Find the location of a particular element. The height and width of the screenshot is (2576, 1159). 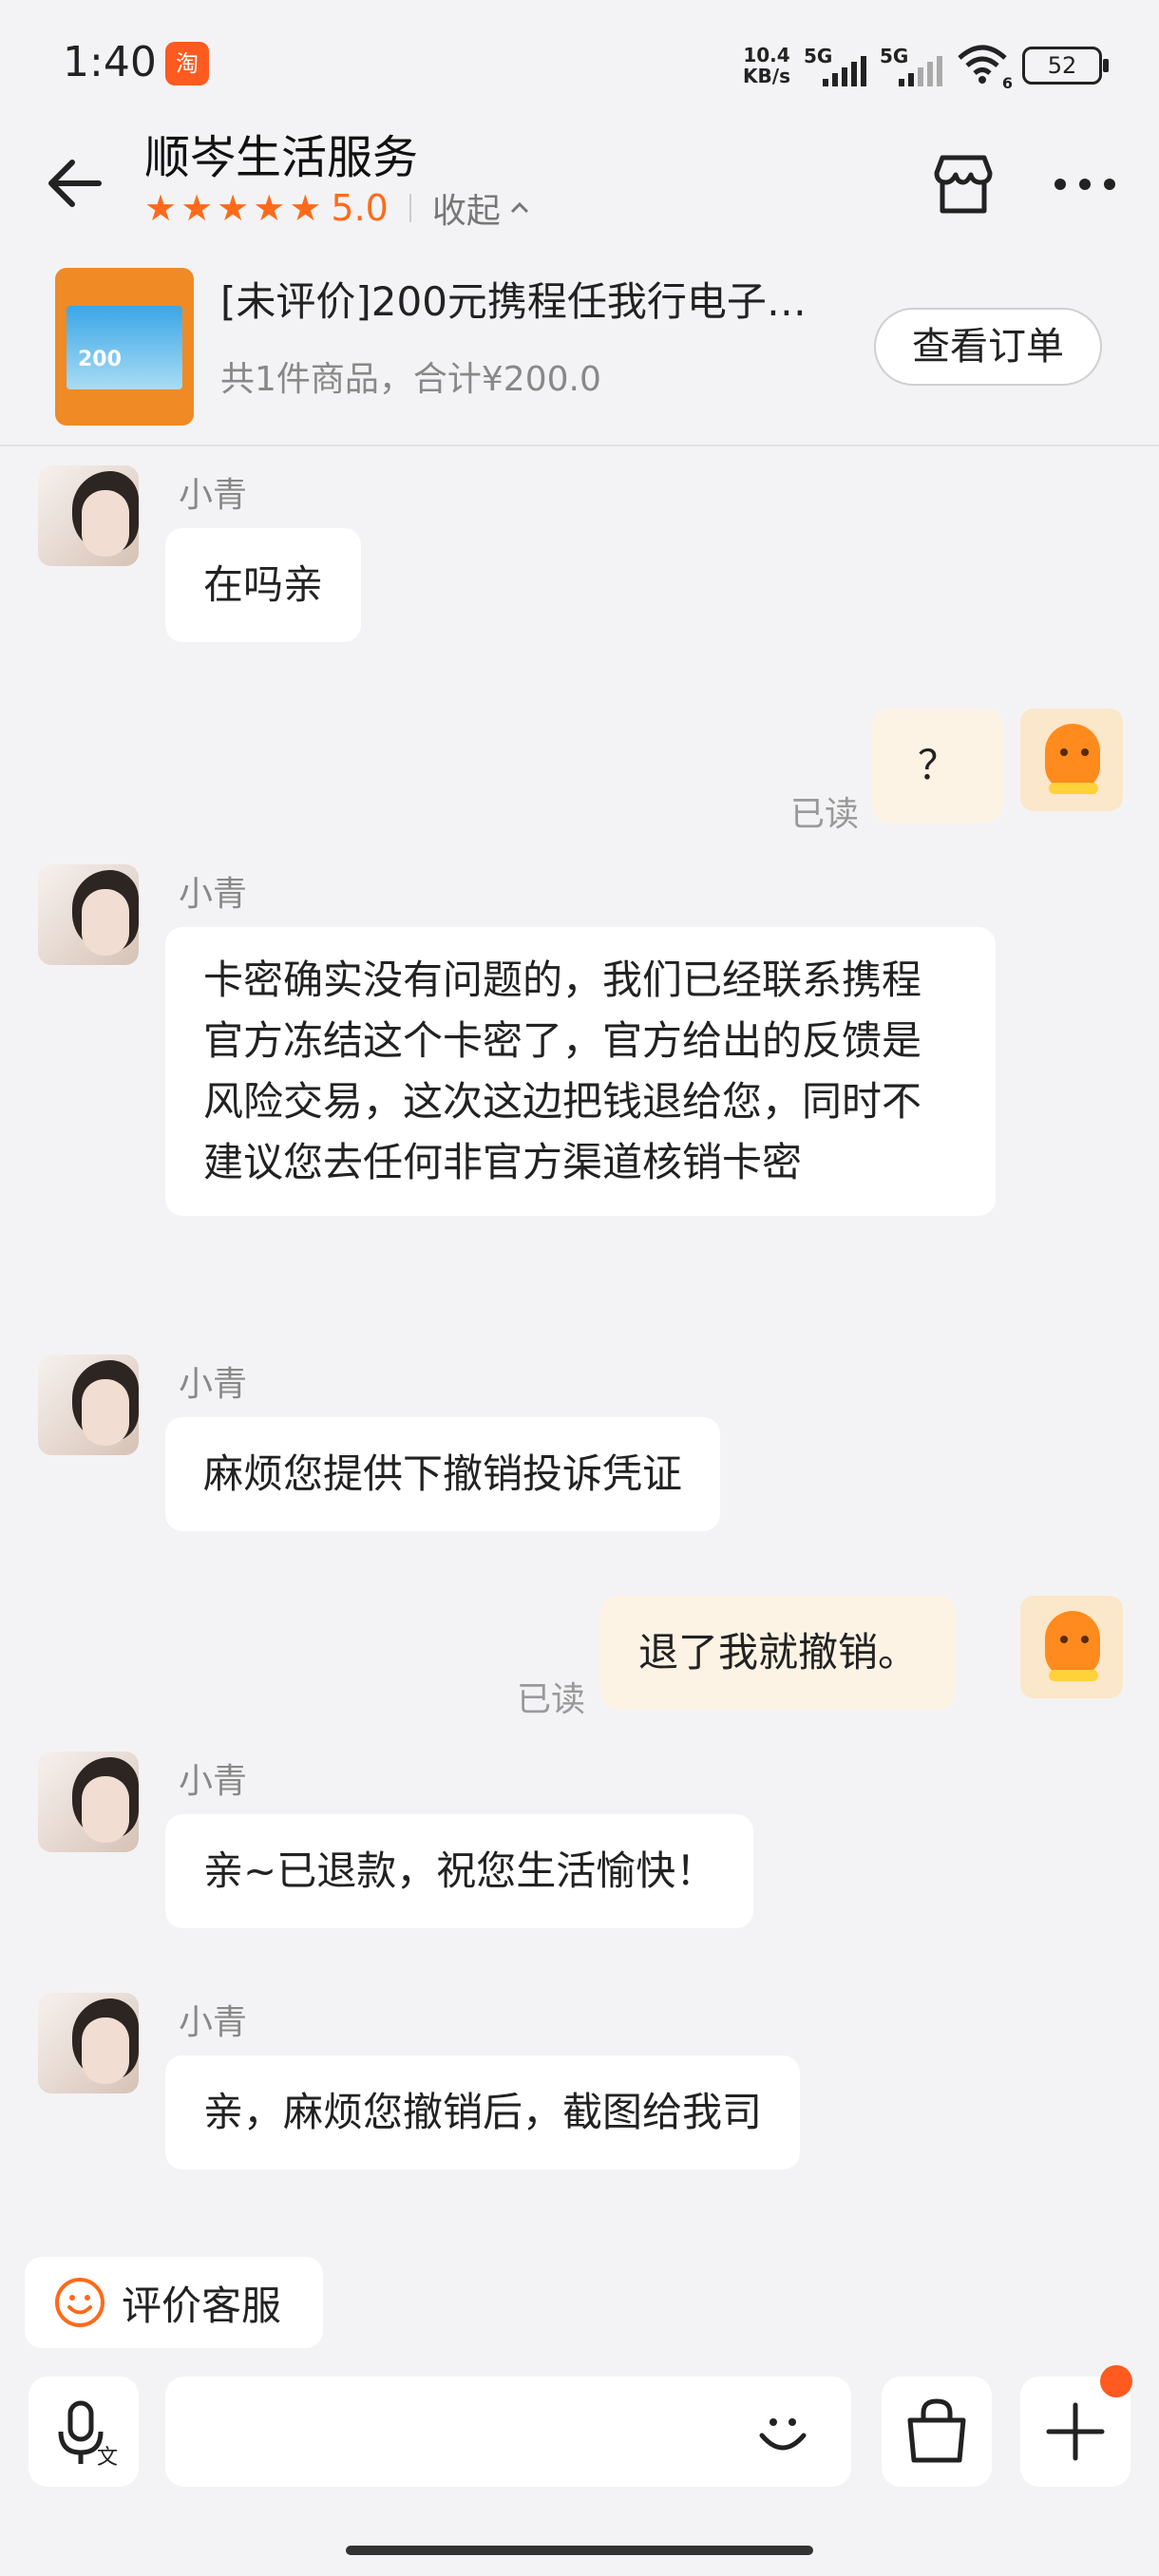

smile-face-icon is located at coordinates (79, 2302).